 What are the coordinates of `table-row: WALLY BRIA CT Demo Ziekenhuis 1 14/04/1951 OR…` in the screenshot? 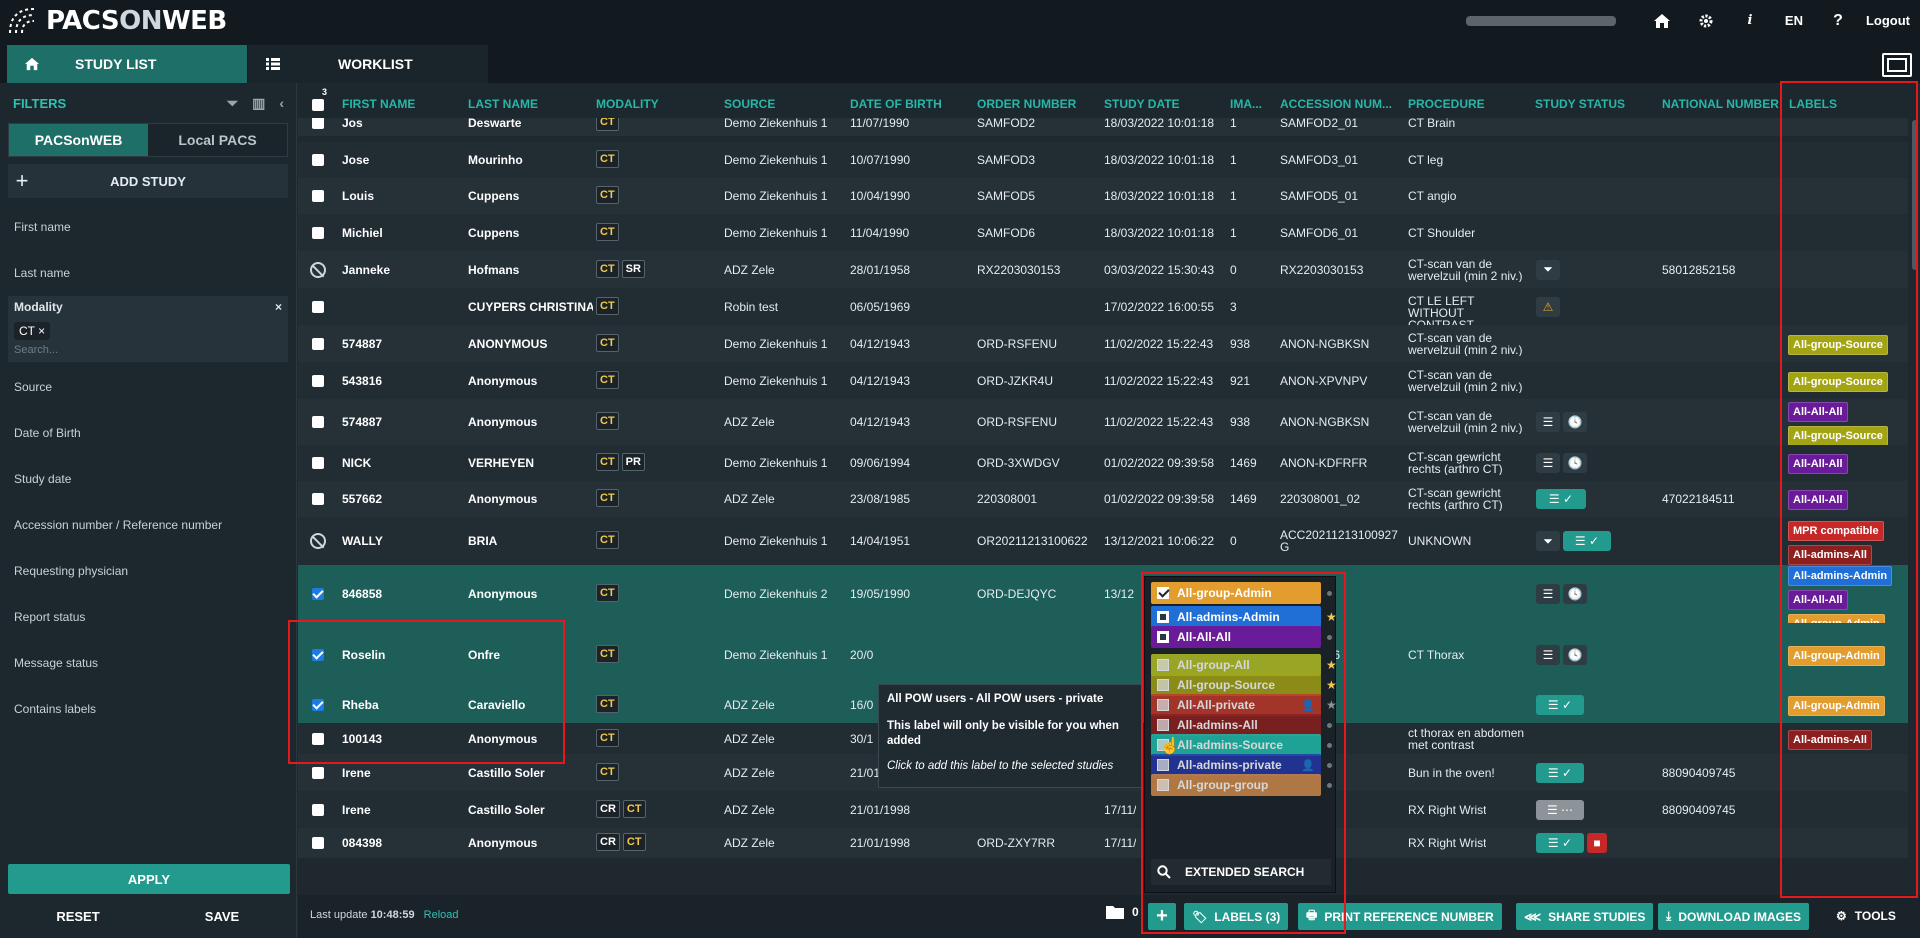 It's located at (1103, 541).